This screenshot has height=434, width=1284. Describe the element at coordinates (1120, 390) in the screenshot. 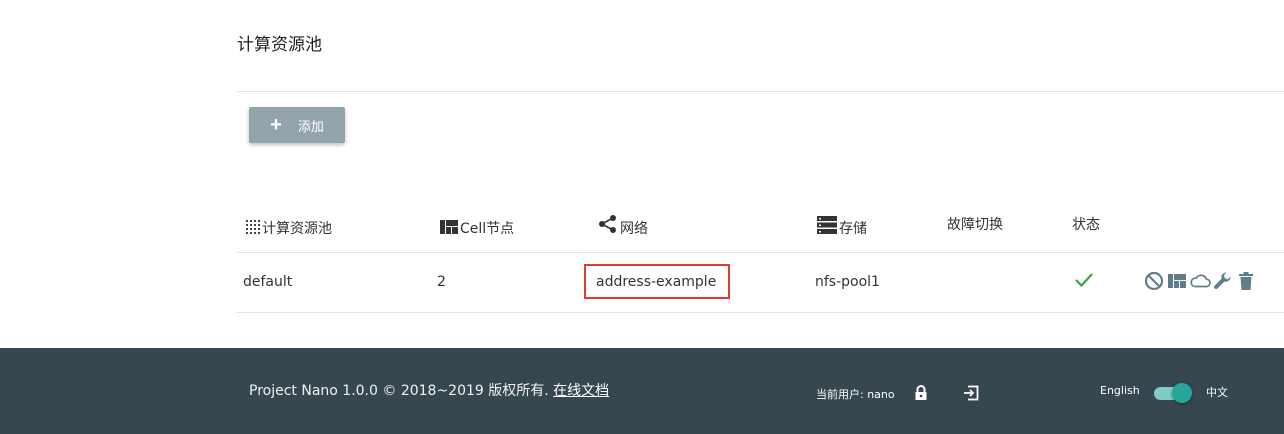

I see `lang-english-label: English` at that location.